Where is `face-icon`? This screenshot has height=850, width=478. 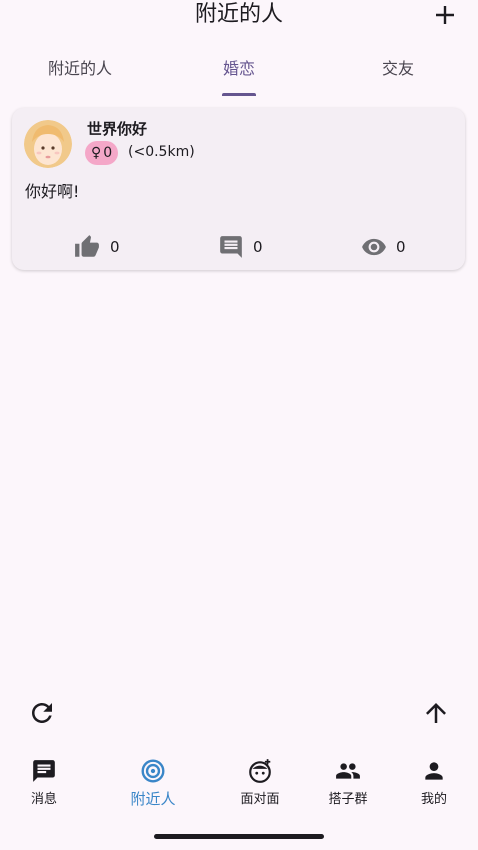 face-icon is located at coordinates (260, 771).